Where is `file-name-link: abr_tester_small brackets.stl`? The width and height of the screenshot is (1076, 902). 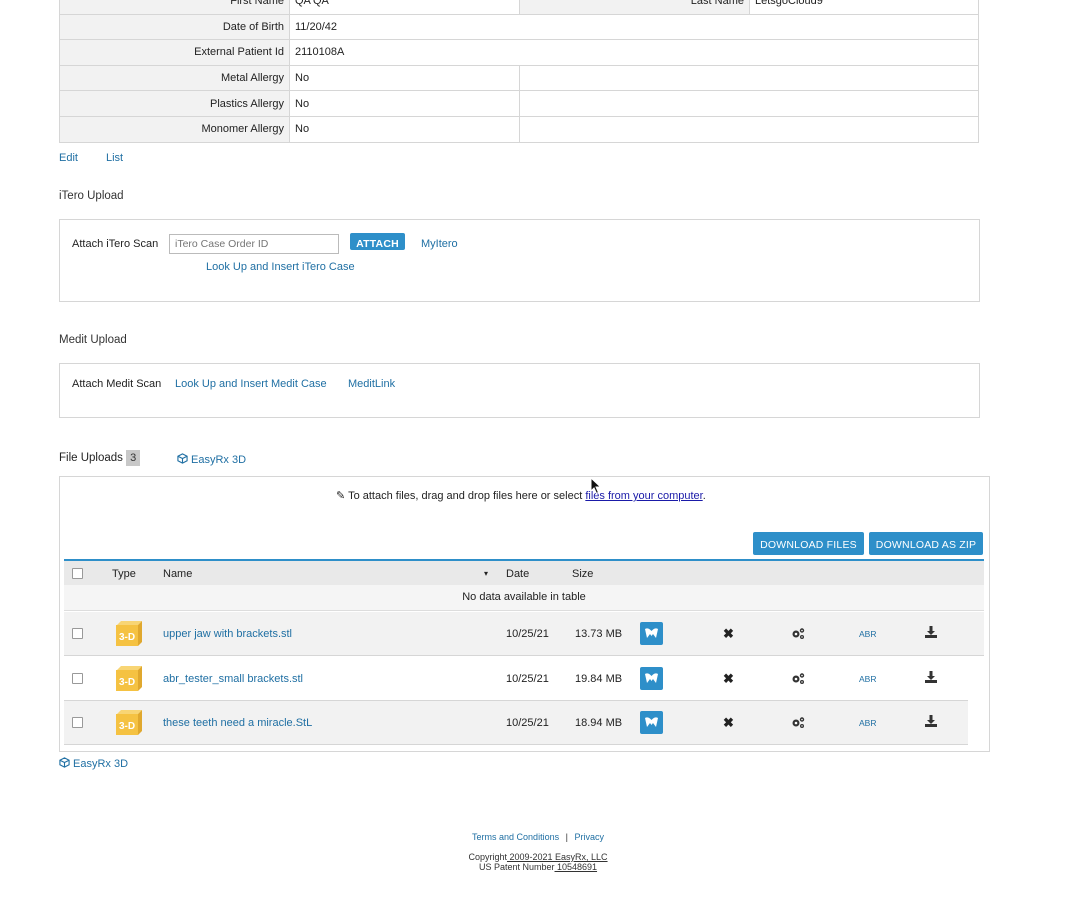
file-name-link: abr_tester_small brackets.stl is located at coordinates (233, 679).